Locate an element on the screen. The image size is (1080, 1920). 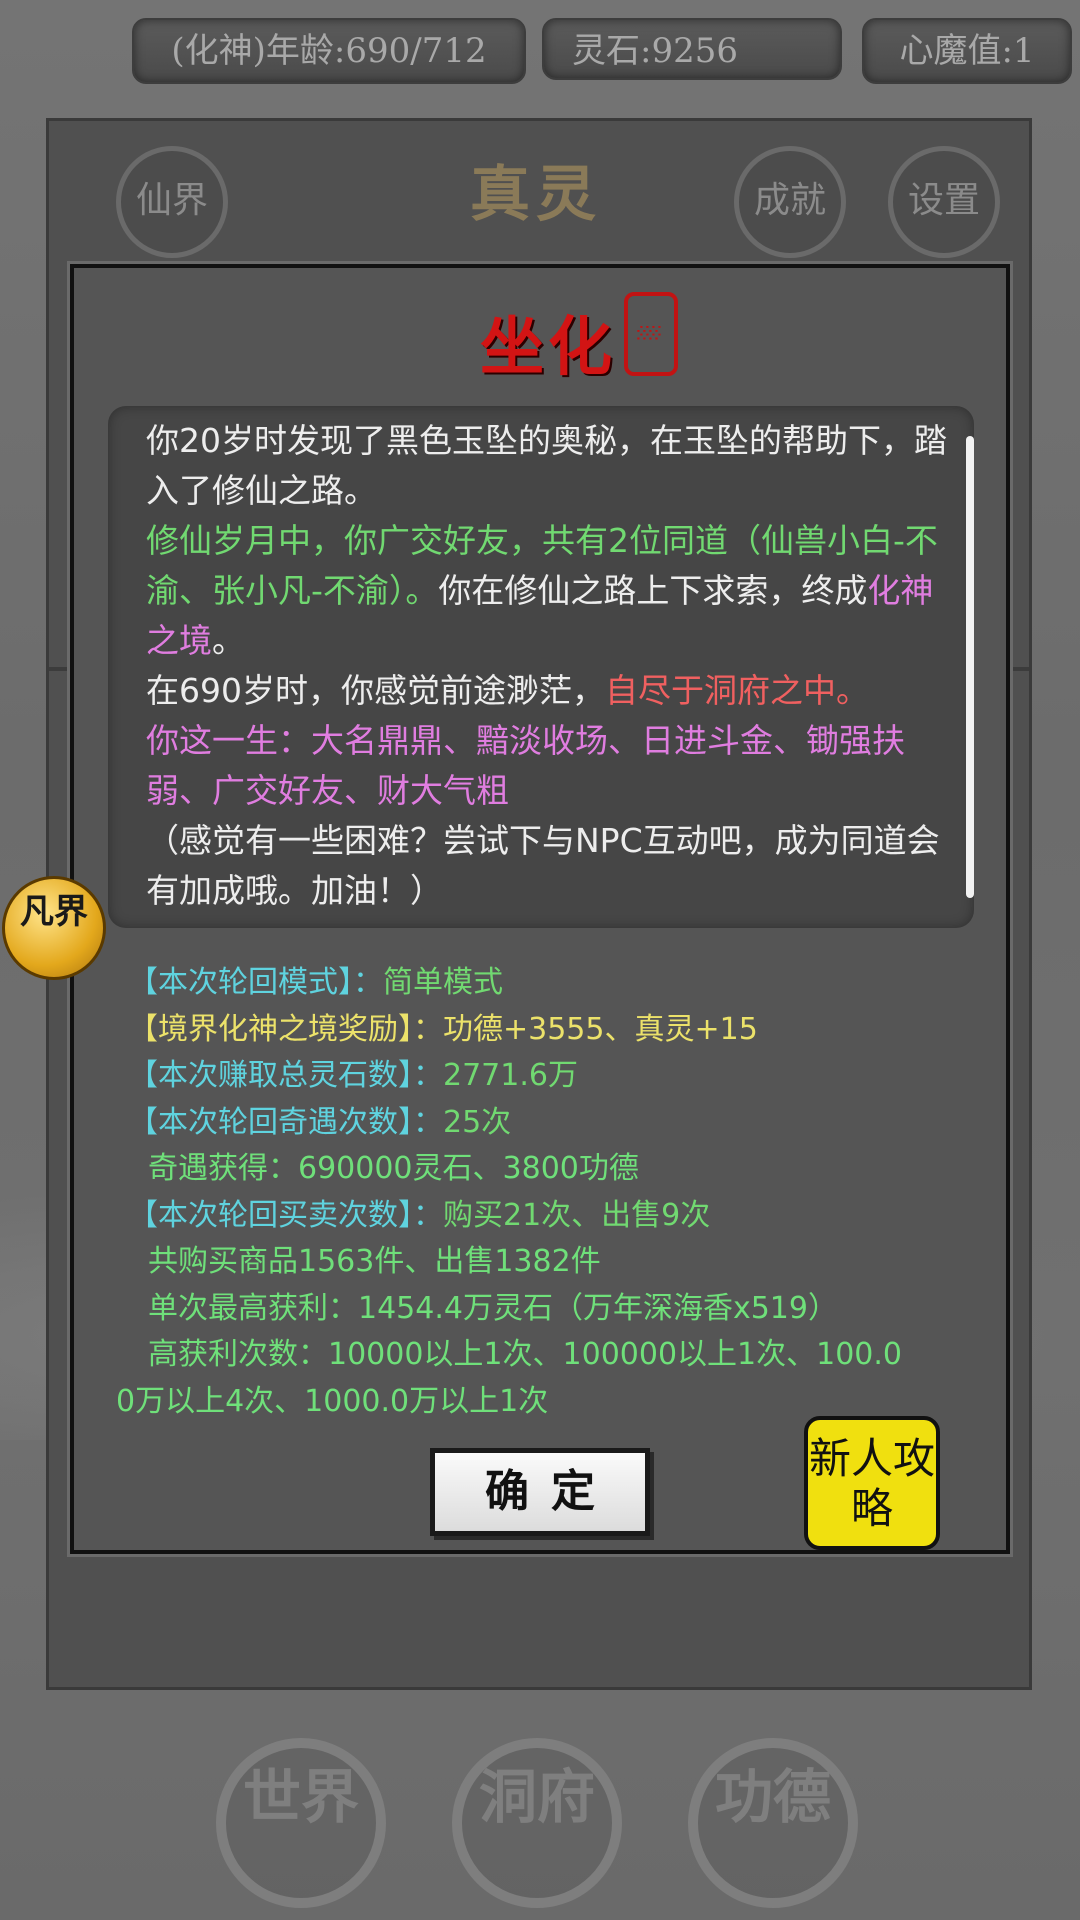
heart-demon-stat: 心魔值:1 is located at coordinates (967, 51).